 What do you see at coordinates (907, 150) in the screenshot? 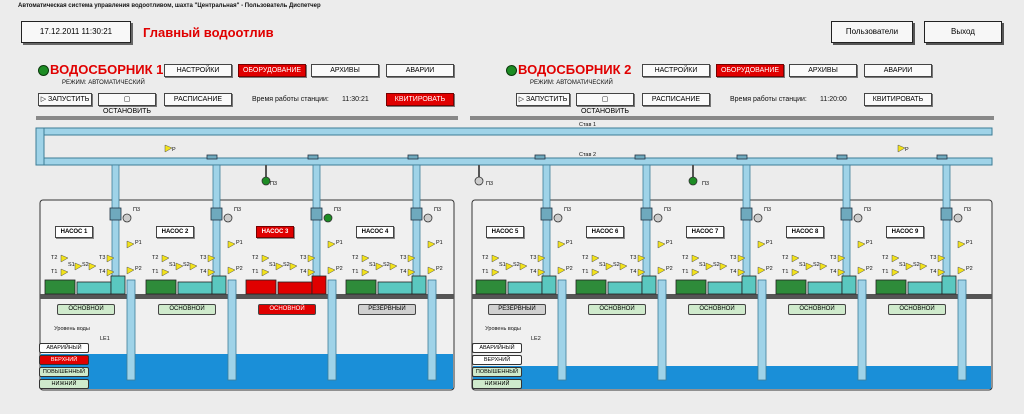
I see `pressure-flag-label: P` at bounding box center [907, 150].